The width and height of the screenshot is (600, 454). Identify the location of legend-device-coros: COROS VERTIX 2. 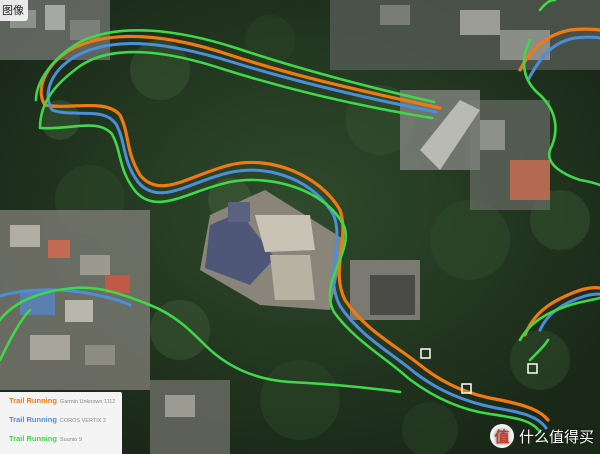
(82, 421).